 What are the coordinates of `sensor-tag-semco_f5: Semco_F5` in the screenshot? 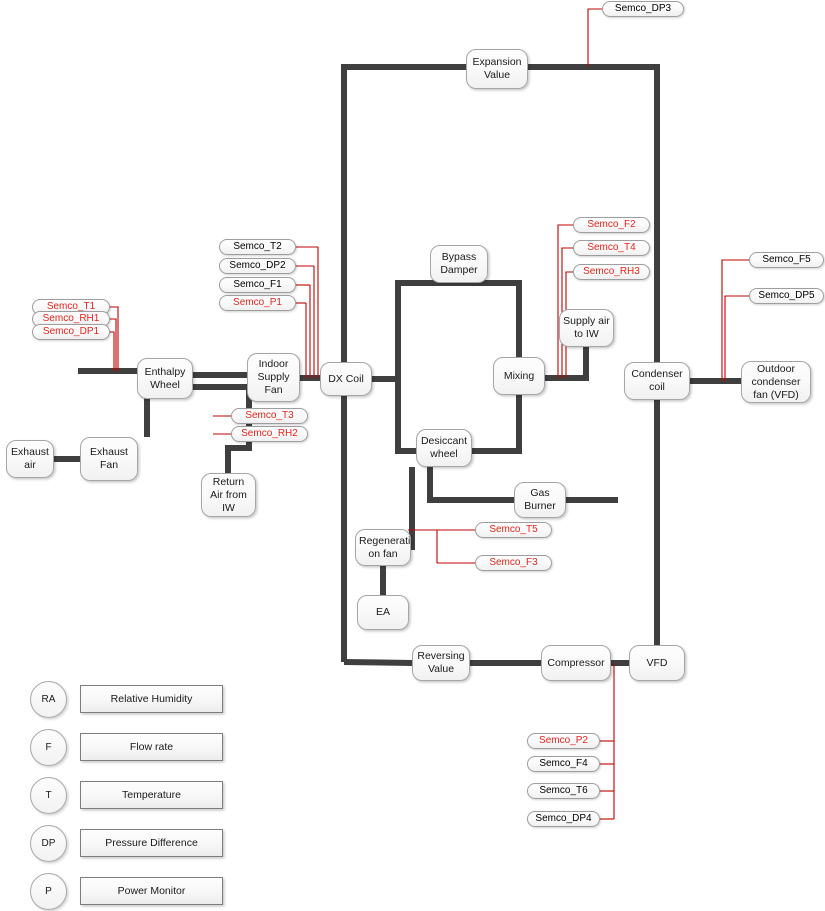 It's located at (786, 260).